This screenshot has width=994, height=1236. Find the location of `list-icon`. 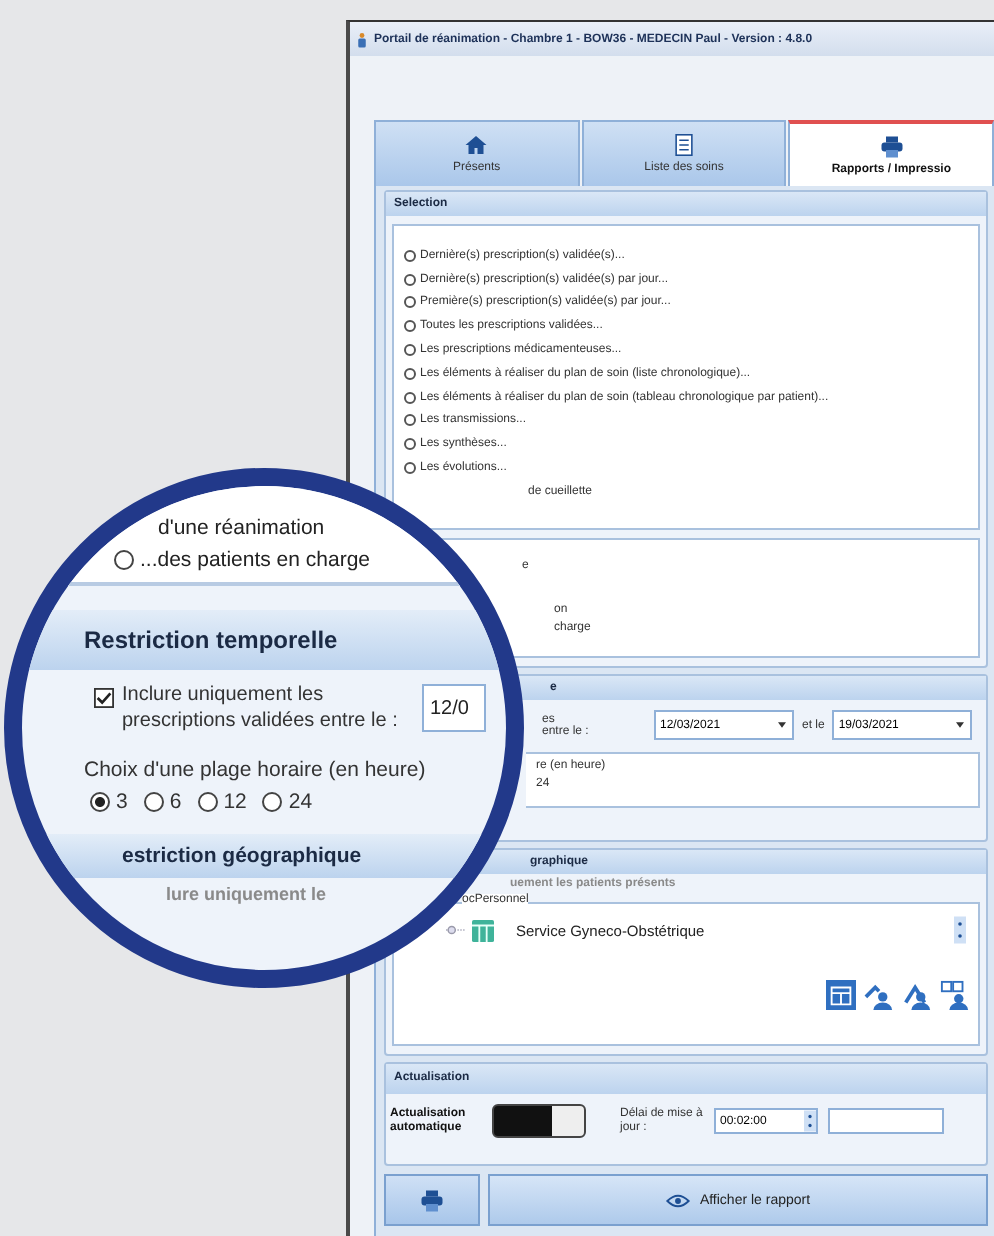

list-icon is located at coordinates (684, 145).